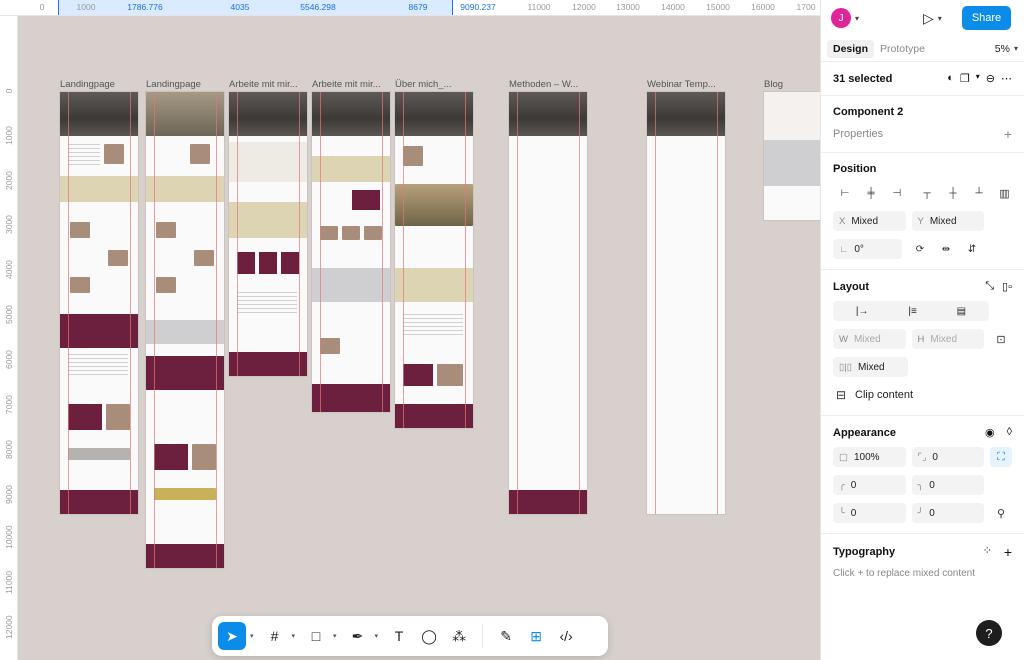  I want to click on y-field: Y Mixed, so click(947, 221).